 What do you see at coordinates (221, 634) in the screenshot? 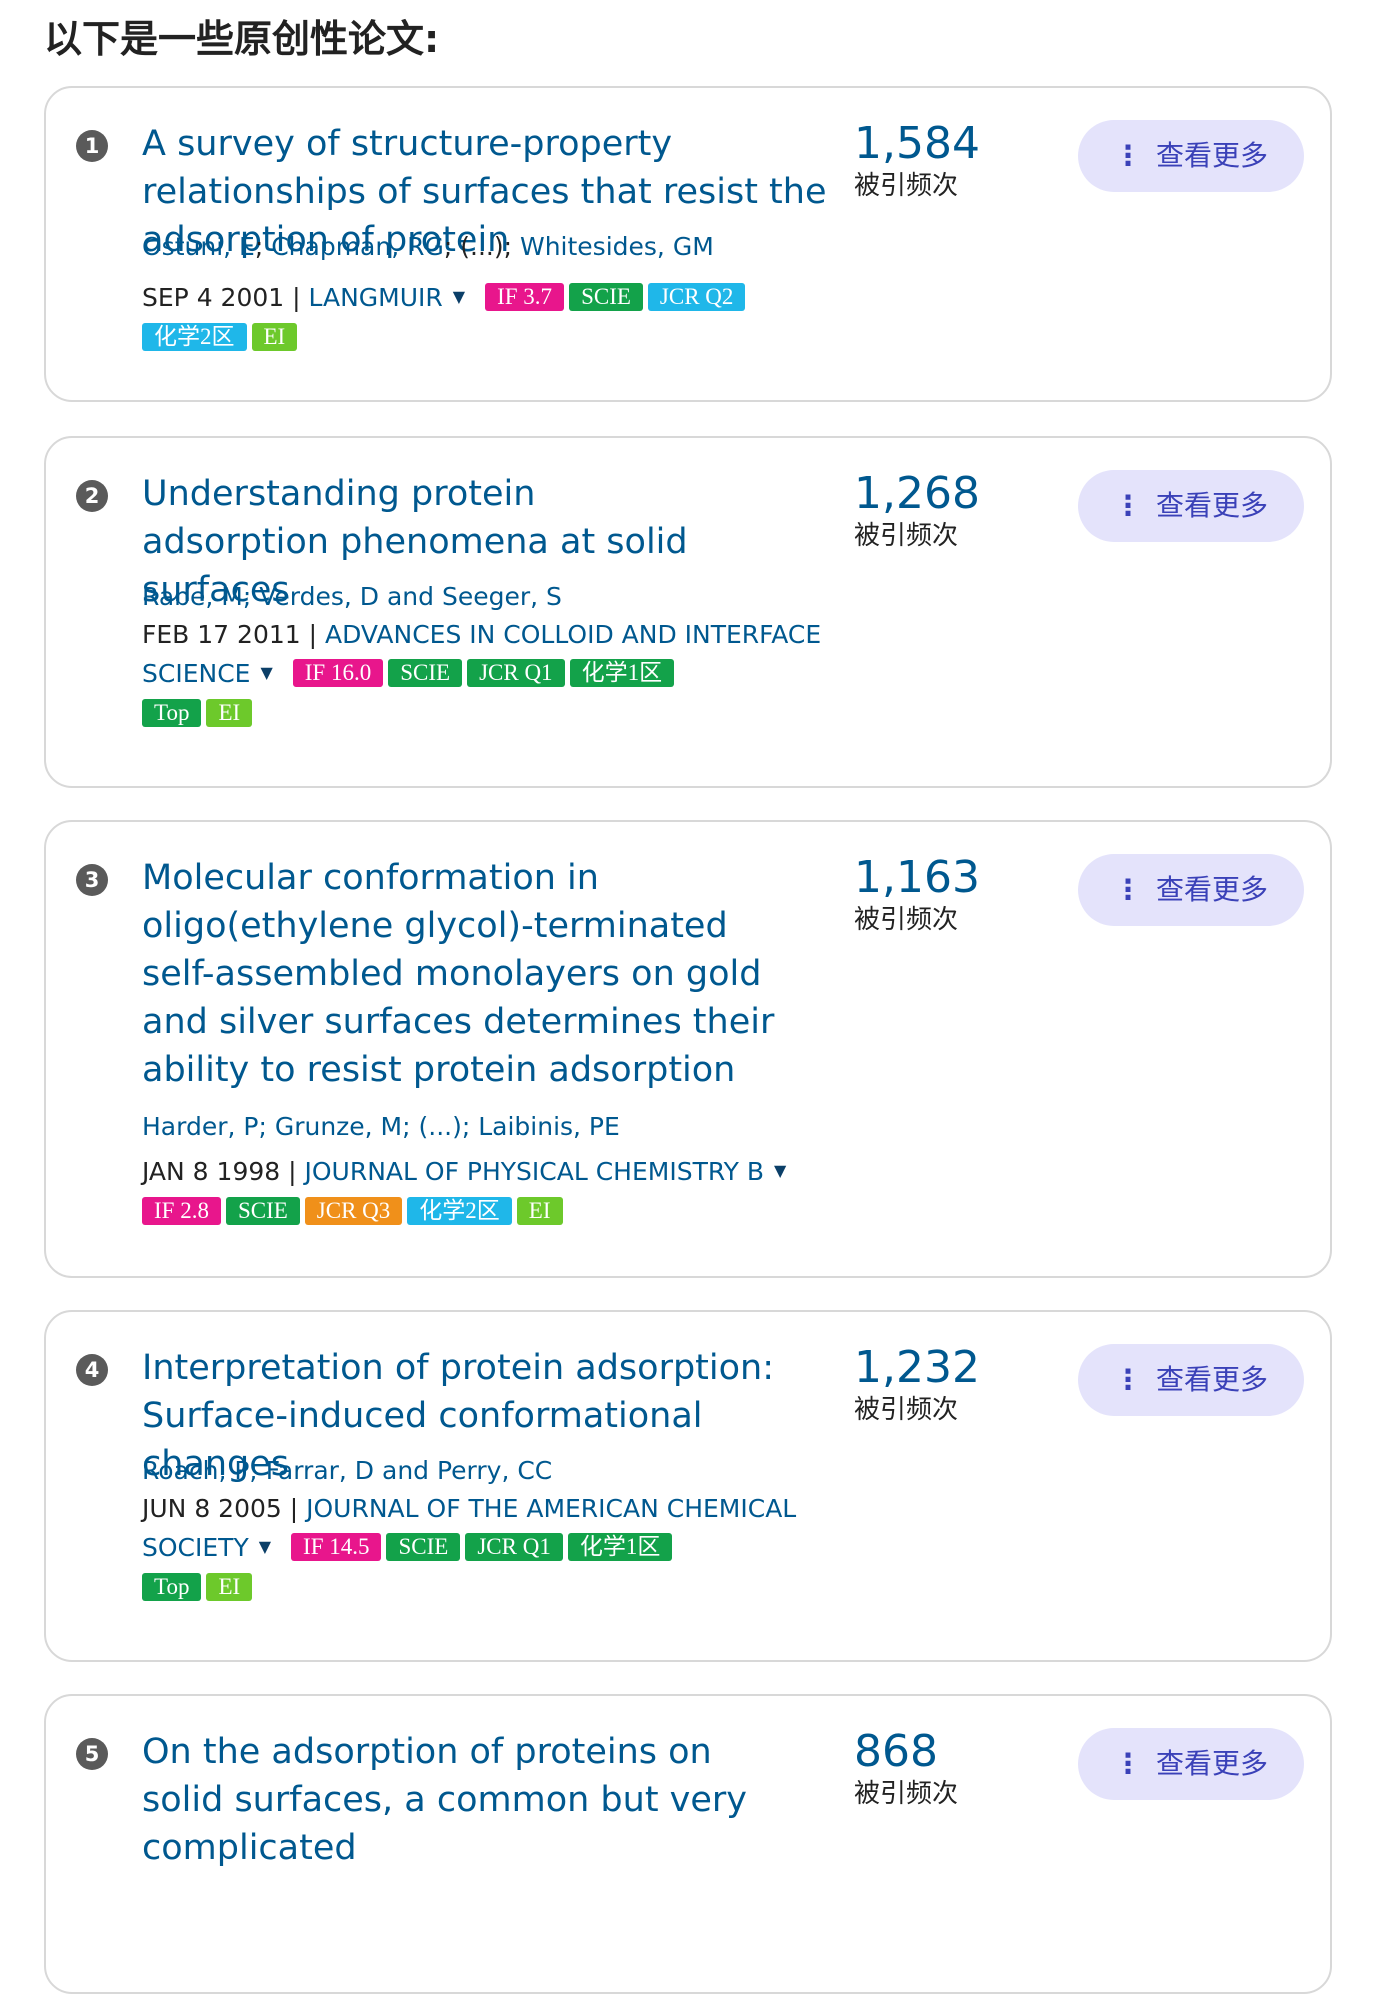
I see `pub-date: FEB 17 2011` at bounding box center [221, 634].